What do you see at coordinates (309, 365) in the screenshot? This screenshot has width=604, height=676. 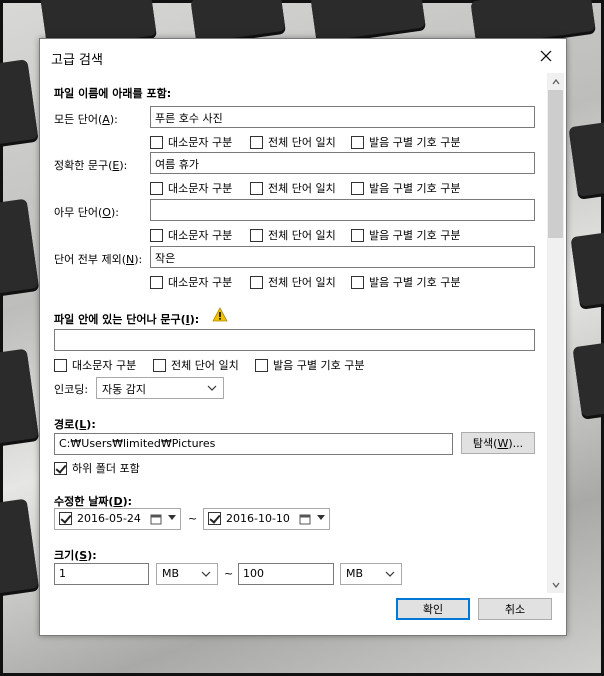 I see `content-diacritics-checkbox: 발음 구별 기호 구분` at bounding box center [309, 365].